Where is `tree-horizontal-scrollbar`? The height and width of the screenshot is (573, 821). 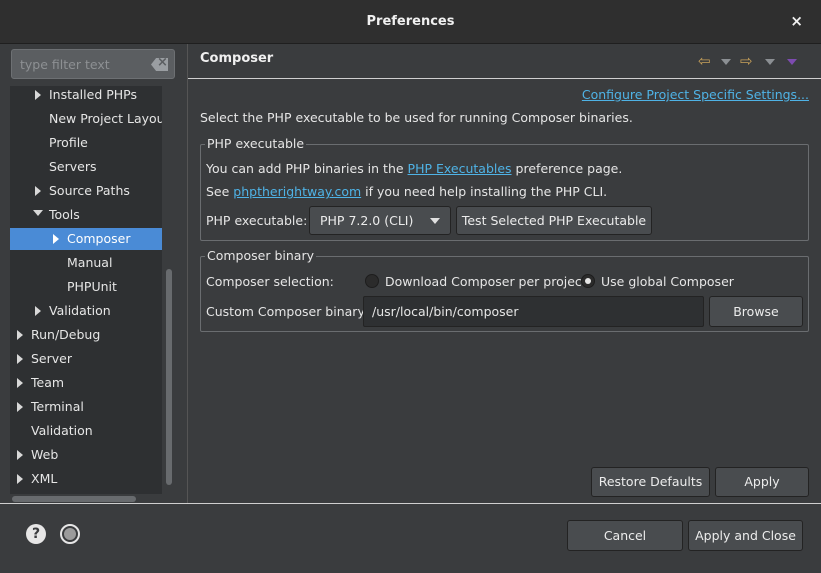
tree-horizontal-scrollbar is located at coordinates (74, 499).